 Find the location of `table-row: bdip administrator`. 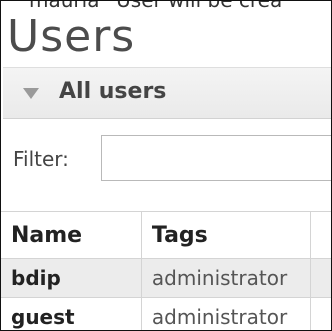

table-row: bdip administrator is located at coordinates (166, 278).